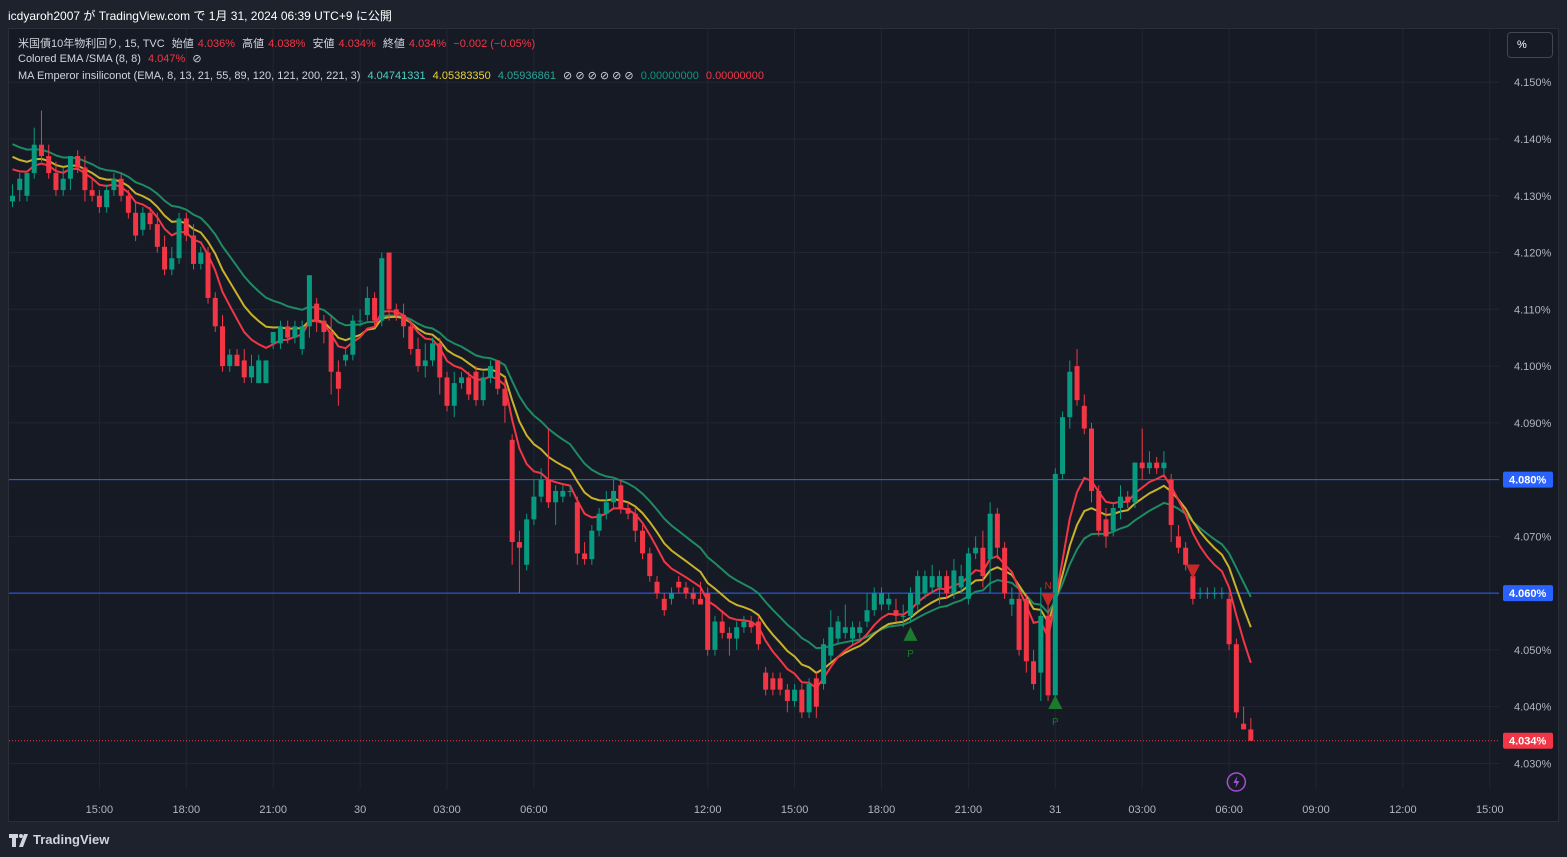 The image size is (1567, 857). I want to click on footer-brand: TradingView, so click(71, 839).